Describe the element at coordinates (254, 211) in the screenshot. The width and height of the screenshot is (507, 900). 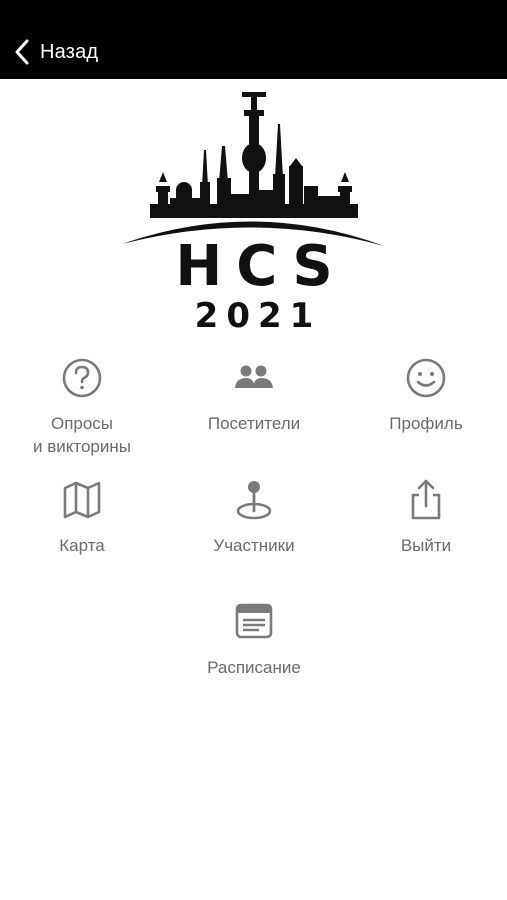
I see `hcs-logo: HCS 2021` at that location.